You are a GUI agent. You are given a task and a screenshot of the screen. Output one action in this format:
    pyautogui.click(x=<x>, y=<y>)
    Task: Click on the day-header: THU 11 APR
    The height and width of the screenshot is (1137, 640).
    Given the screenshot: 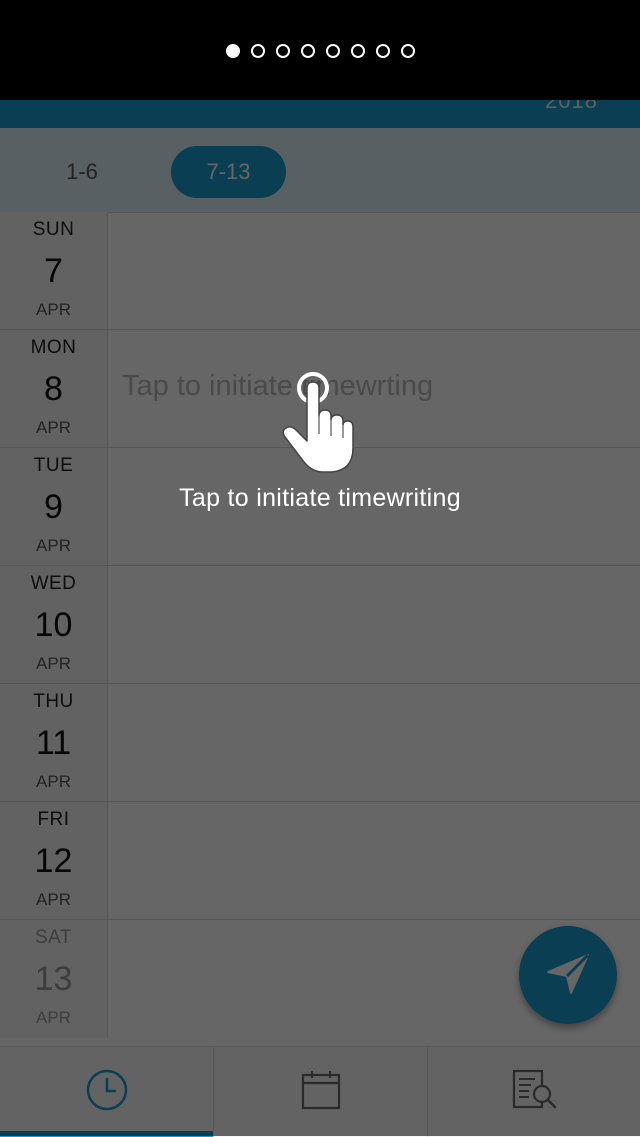 What is the action you would take?
    pyautogui.click(x=54, y=742)
    